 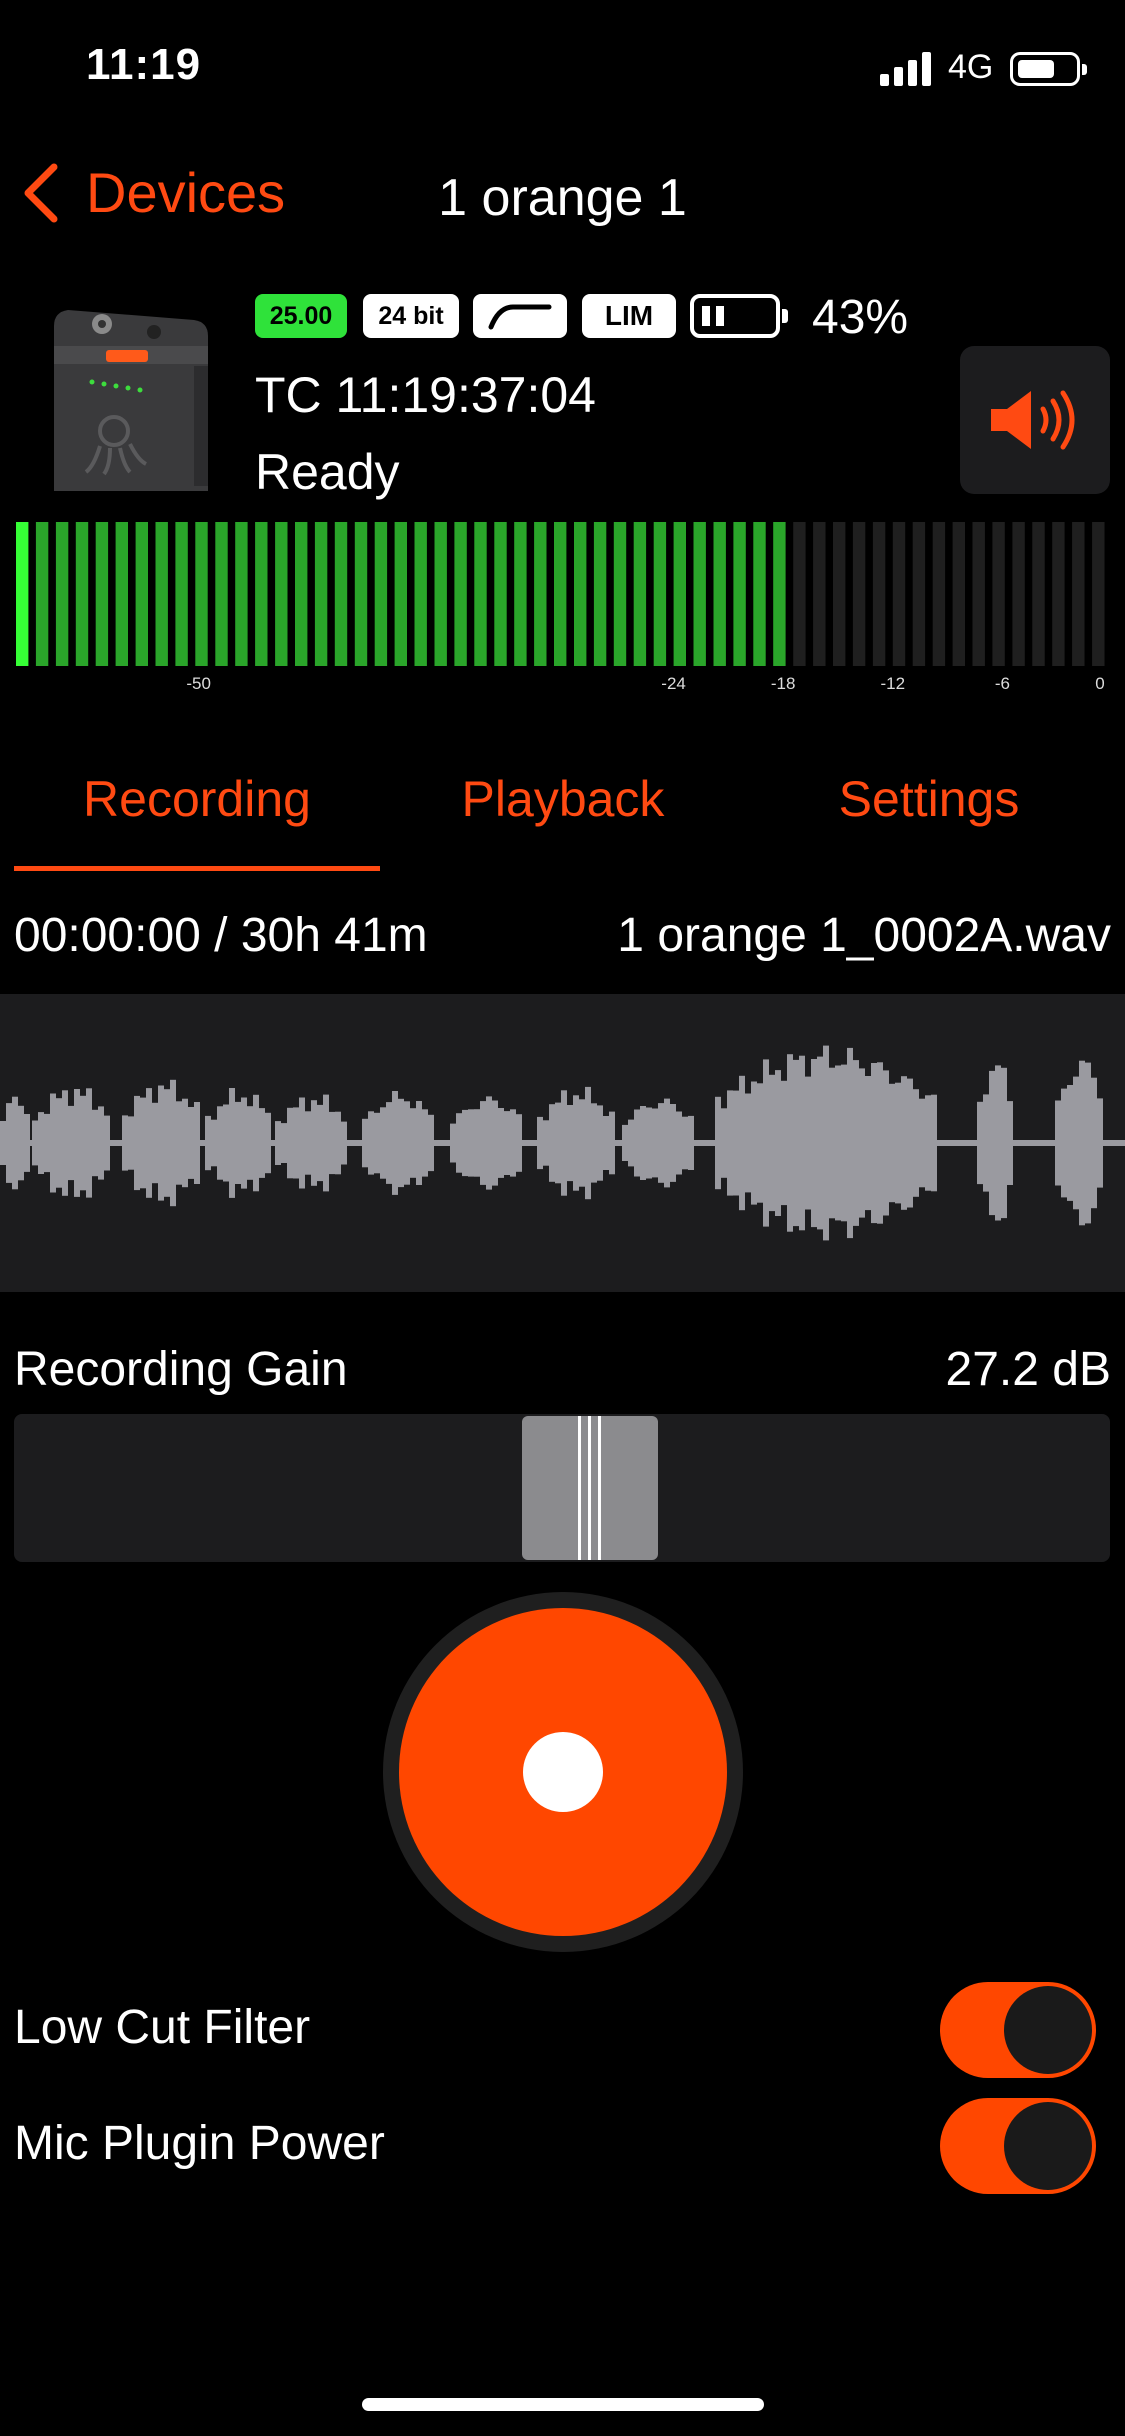 I want to click on mic-plugin-power-toggle, so click(x=1018, y=2146).